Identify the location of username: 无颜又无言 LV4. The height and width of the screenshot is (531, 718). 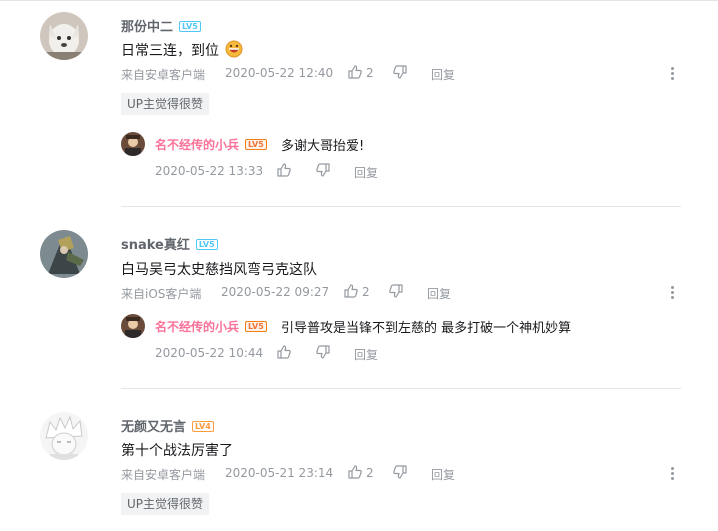
(167, 425).